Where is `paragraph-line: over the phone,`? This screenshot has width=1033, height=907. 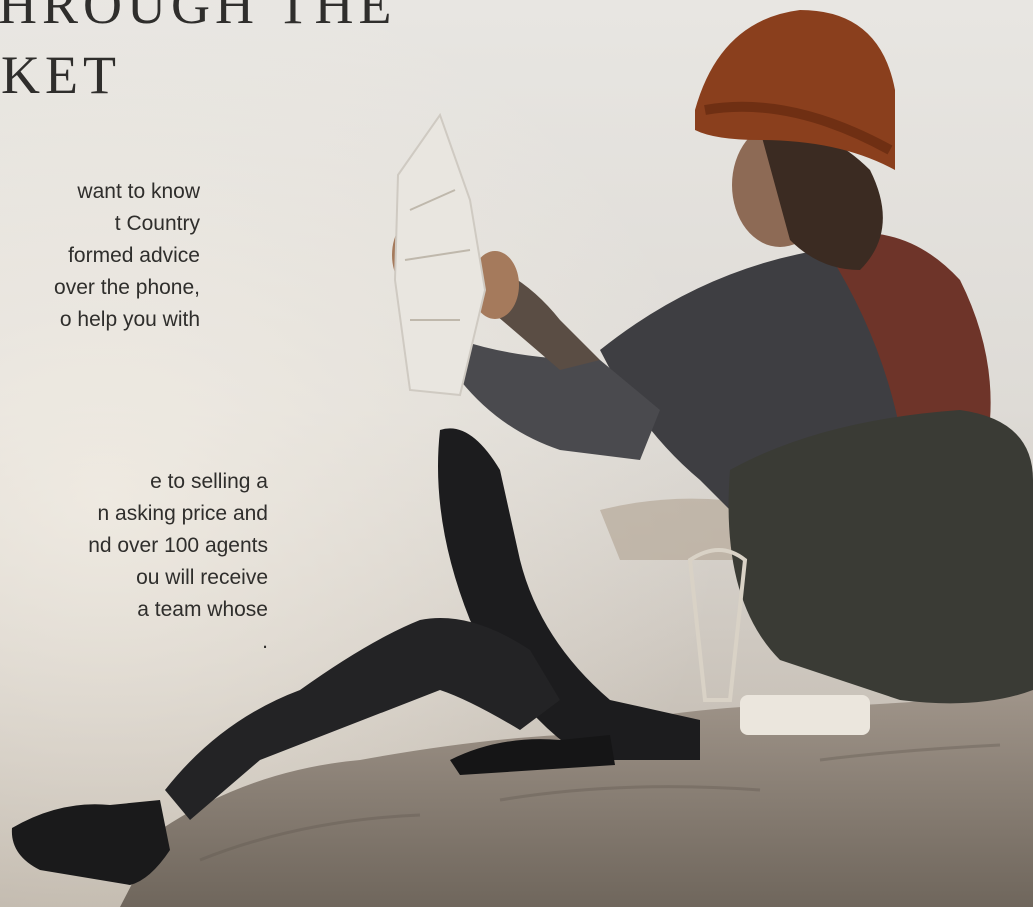
paragraph-line: over the phone, is located at coordinates (127, 287).